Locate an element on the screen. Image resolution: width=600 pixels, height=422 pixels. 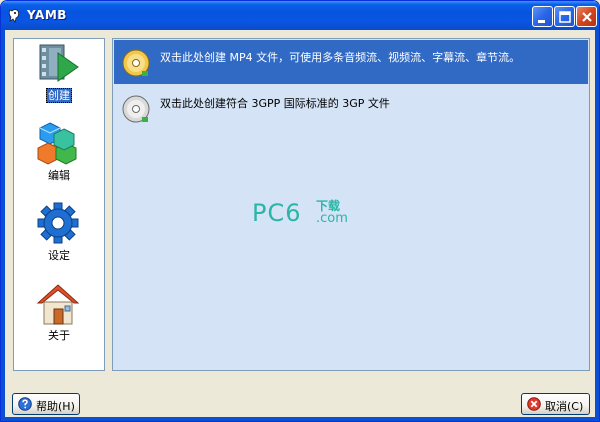
list-item-create-3gp: 双击此处创建符合 3GPP 国际标准的 3GP 文件 is located at coordinates (351, 108).